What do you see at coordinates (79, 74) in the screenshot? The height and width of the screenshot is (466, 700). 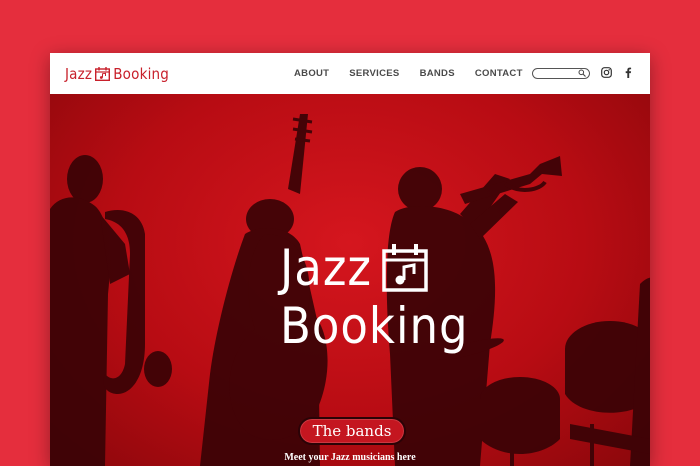 I see `logo-text-jazz: Jazz` at bounding box center [79, 74].